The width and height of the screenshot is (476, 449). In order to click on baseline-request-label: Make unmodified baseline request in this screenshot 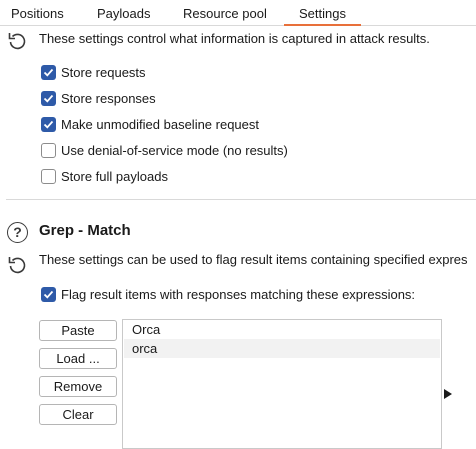, I will do `click(160, 124)`.